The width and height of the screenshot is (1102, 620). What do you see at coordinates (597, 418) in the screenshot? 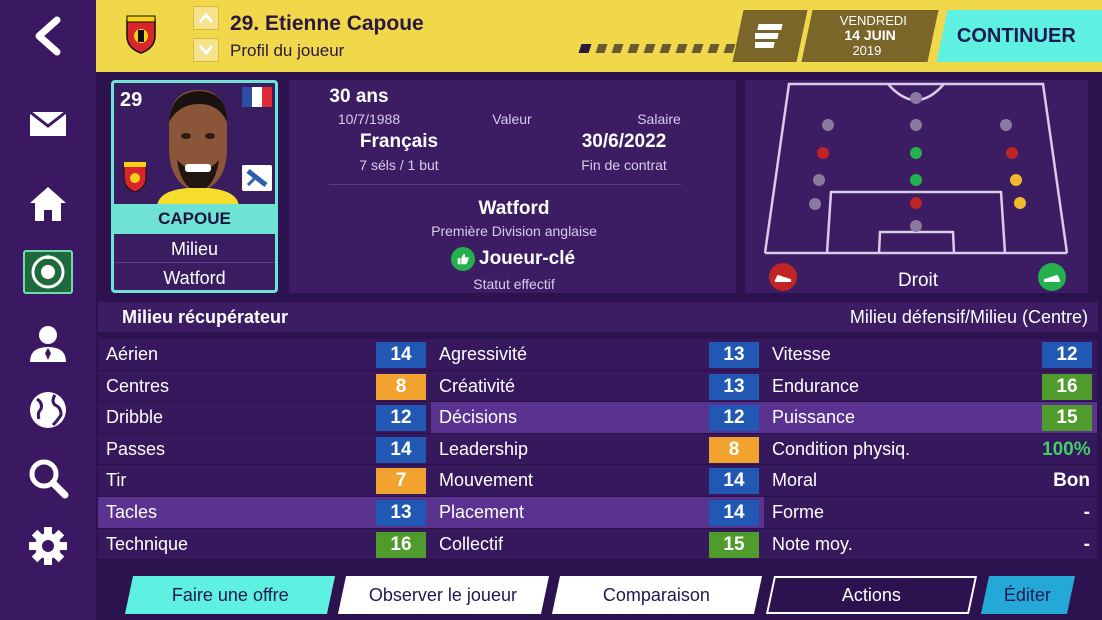
I see `attribute-row: Décisions 12` at bounding box center [597, 418].